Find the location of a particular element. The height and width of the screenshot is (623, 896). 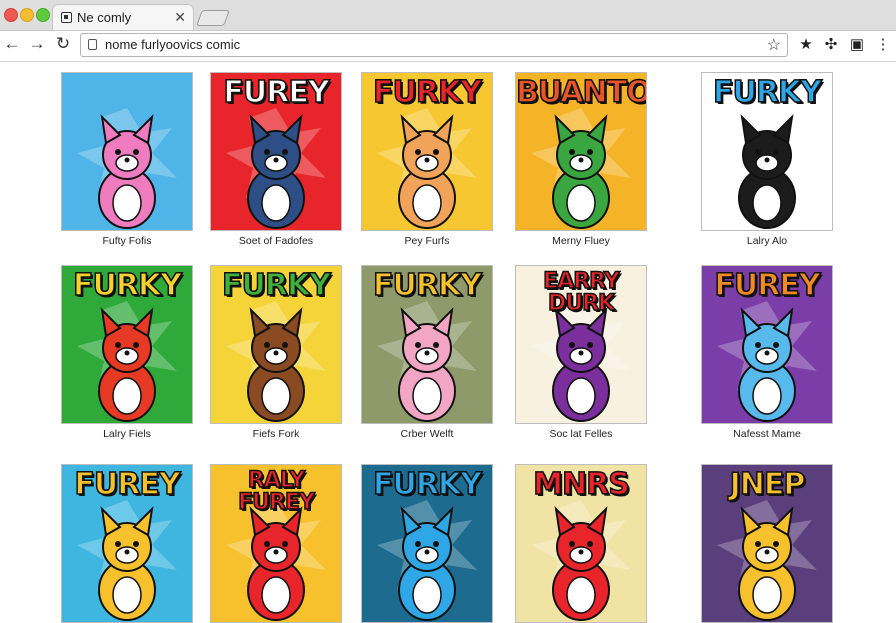

browser-toolbar: ← → ↻ nome furlyoovics comic ☆ ★ ✣ ▣ ⋮ is located at coordinates (448, 46).